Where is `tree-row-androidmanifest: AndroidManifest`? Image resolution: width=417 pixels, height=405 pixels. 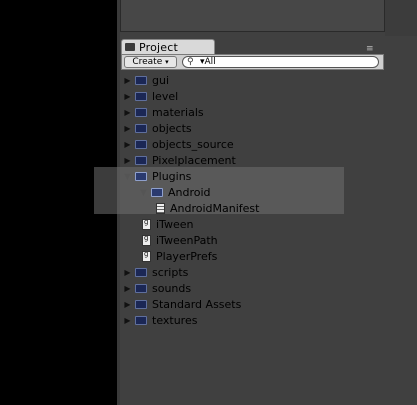 tree-row-androidmanifest: AndroidManifest is located at coordinates (207, 208).